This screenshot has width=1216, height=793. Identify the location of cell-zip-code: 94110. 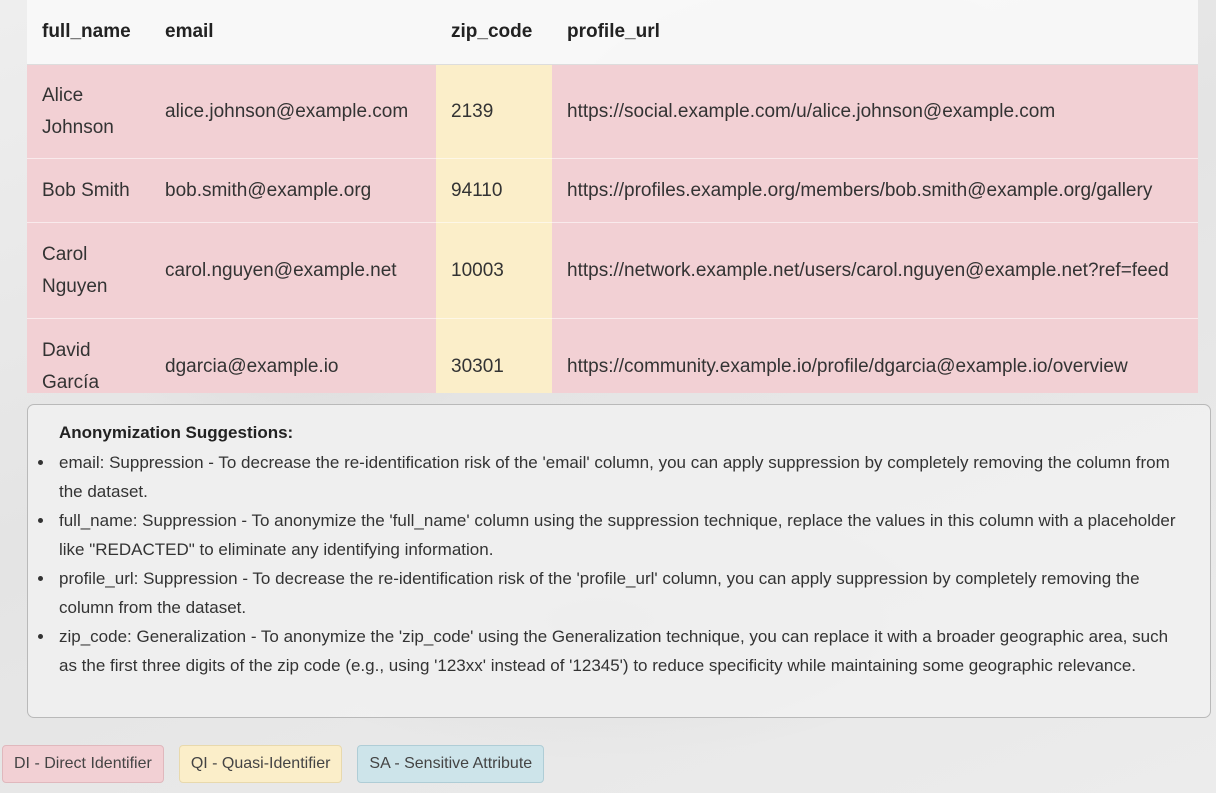
(494, 190).